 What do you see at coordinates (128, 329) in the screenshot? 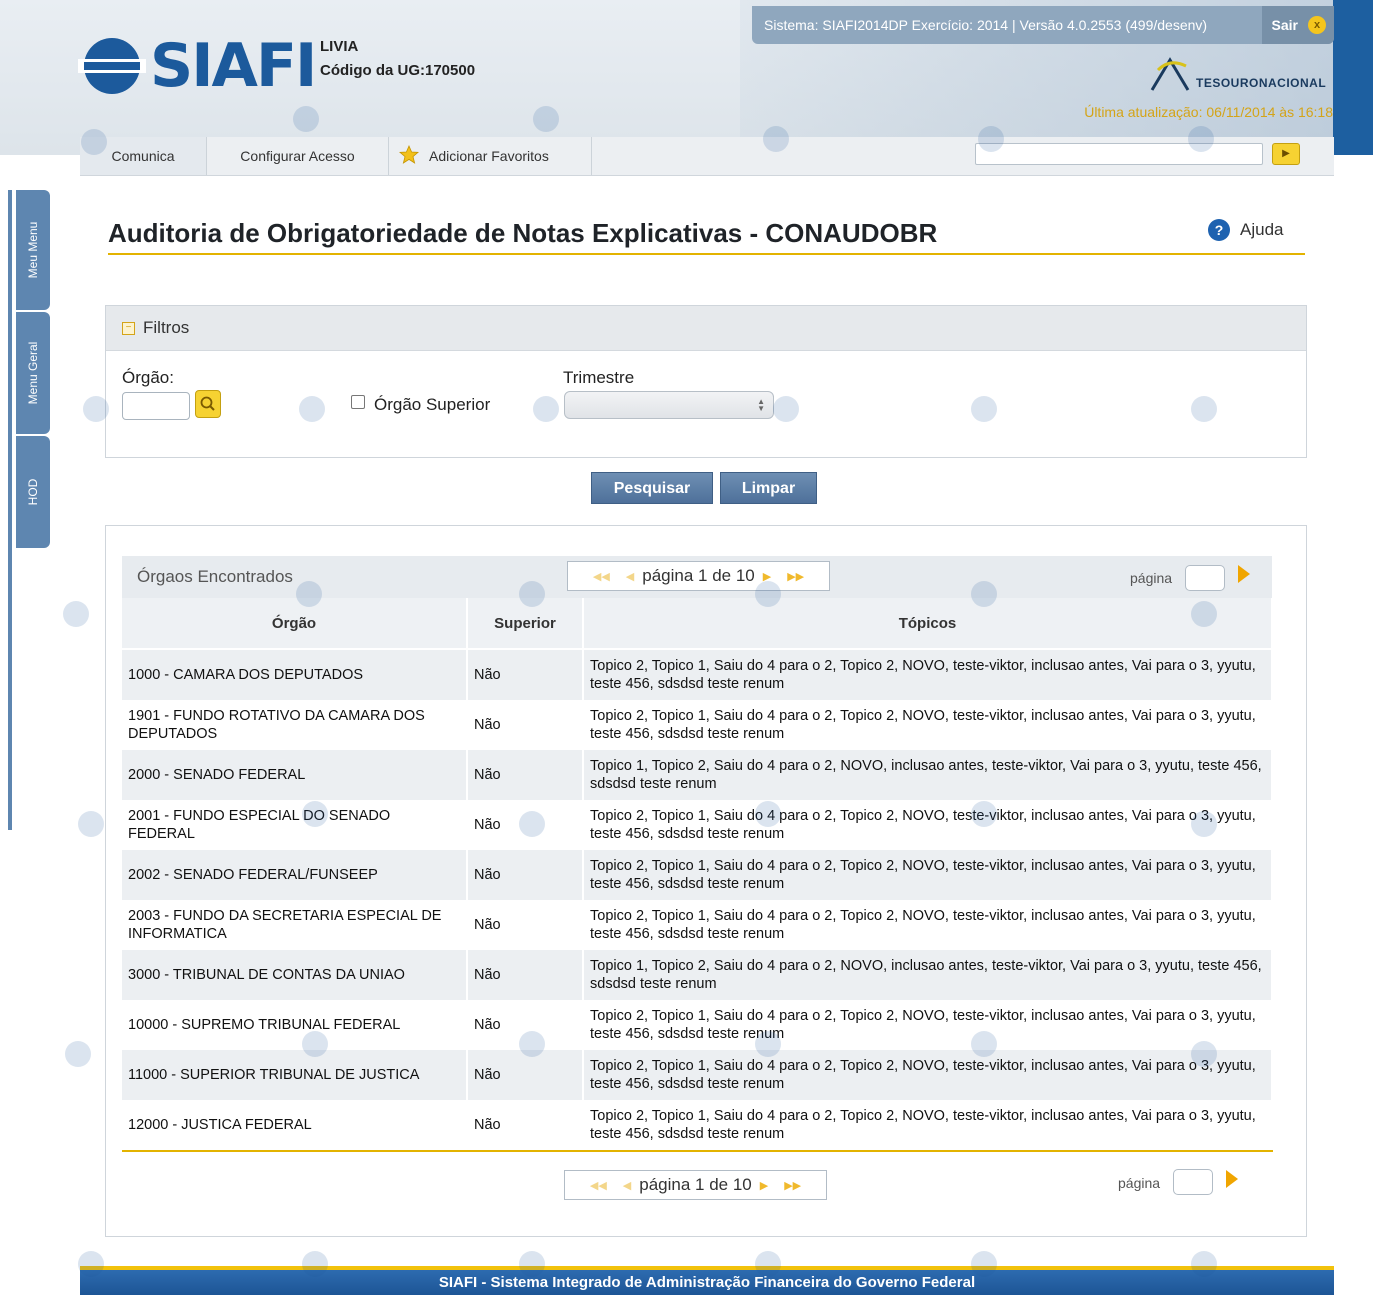
I see `collapse-icon: −` at bounding box center [128, 329].